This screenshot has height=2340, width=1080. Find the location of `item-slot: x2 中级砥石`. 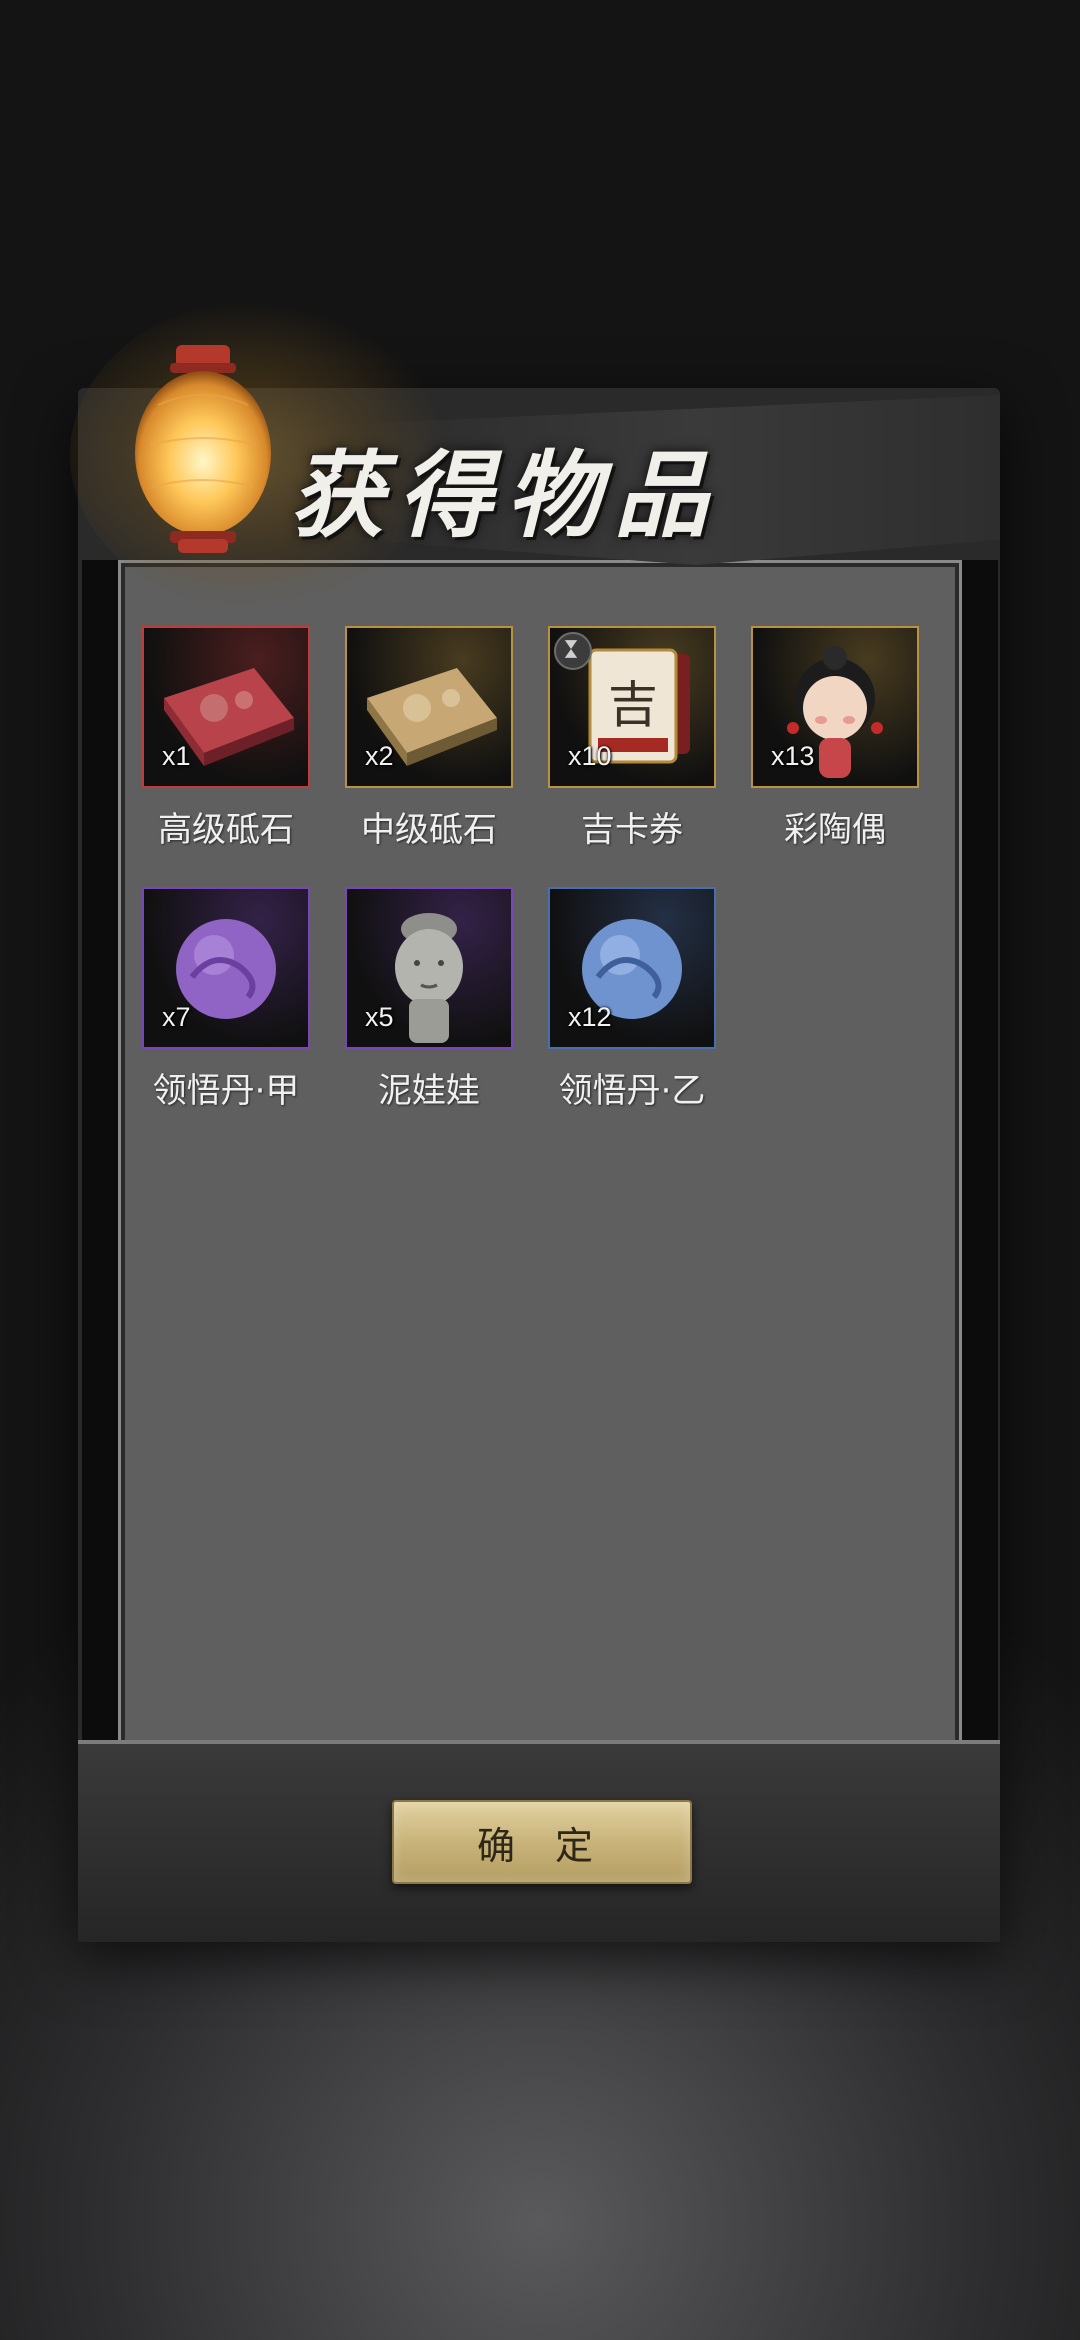

item-slot: x2 中级砥石 is located at coordinates (429, 738).